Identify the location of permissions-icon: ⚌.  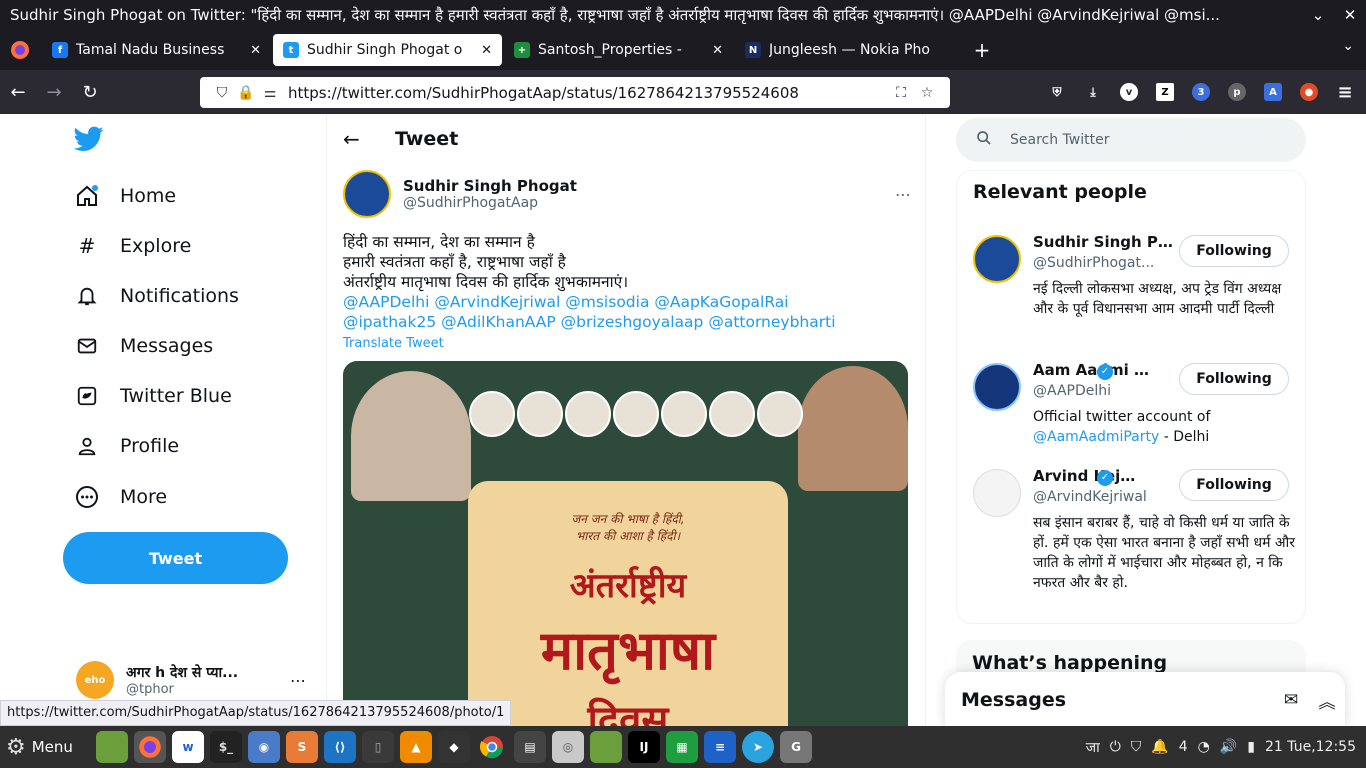
(270, 93).